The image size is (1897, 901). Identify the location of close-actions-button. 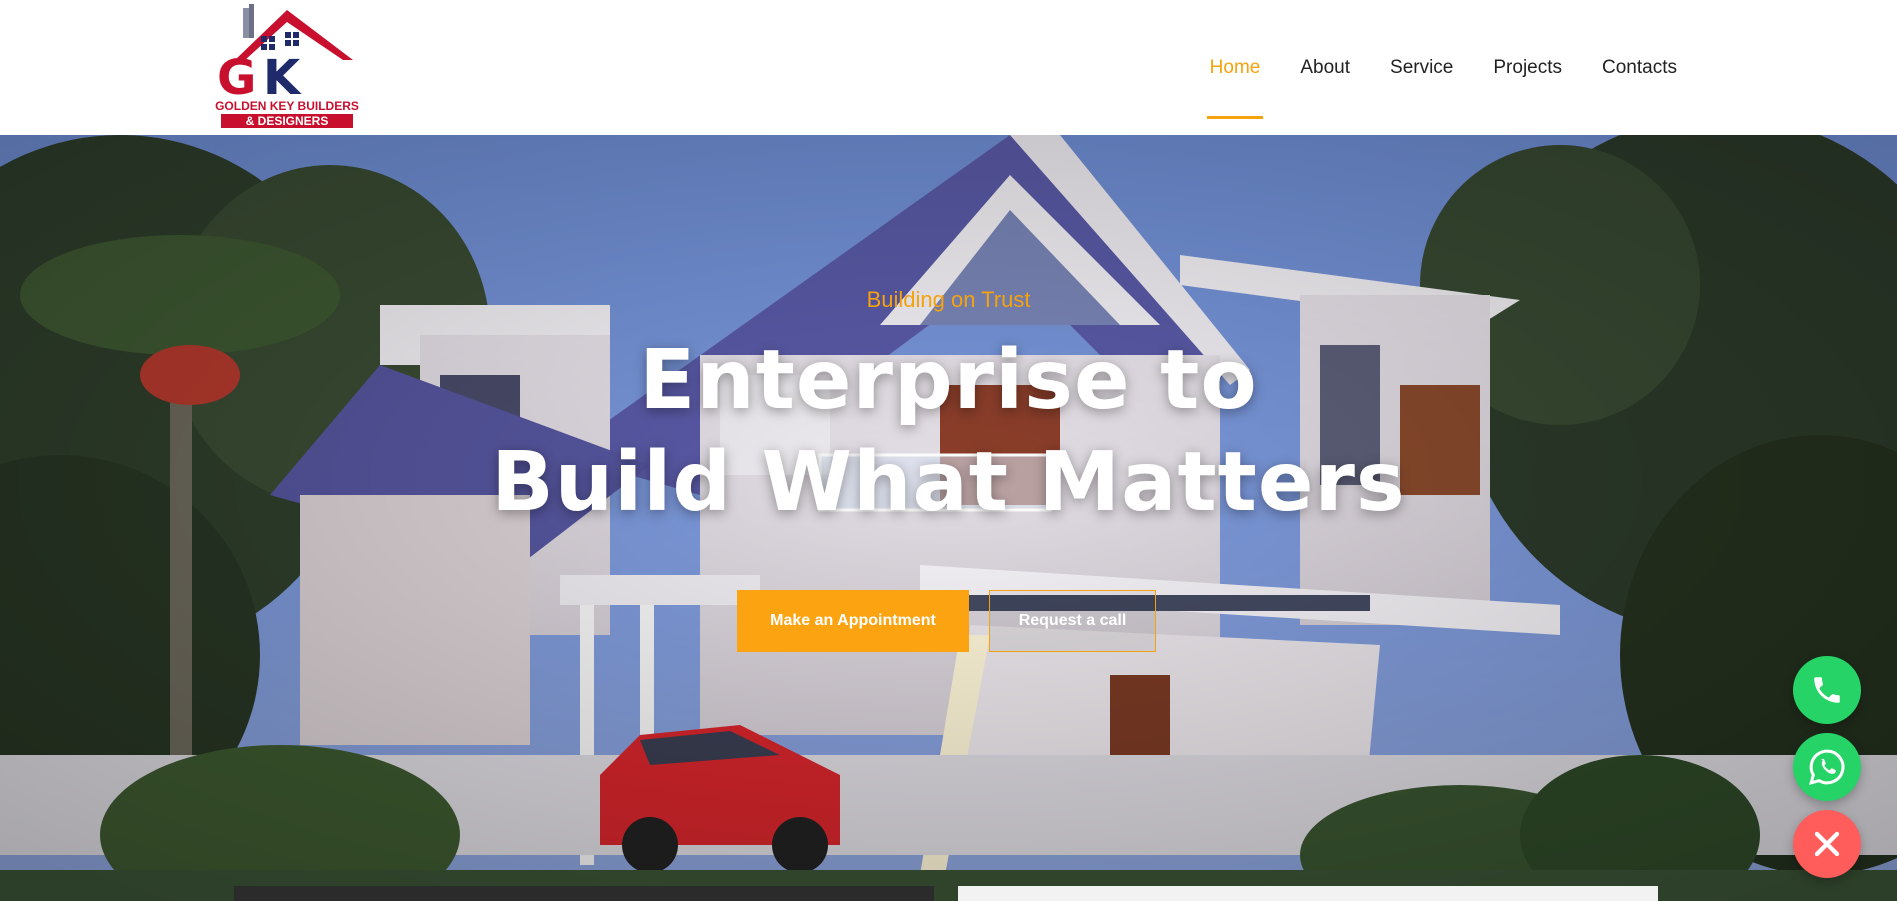
(1827, 844).